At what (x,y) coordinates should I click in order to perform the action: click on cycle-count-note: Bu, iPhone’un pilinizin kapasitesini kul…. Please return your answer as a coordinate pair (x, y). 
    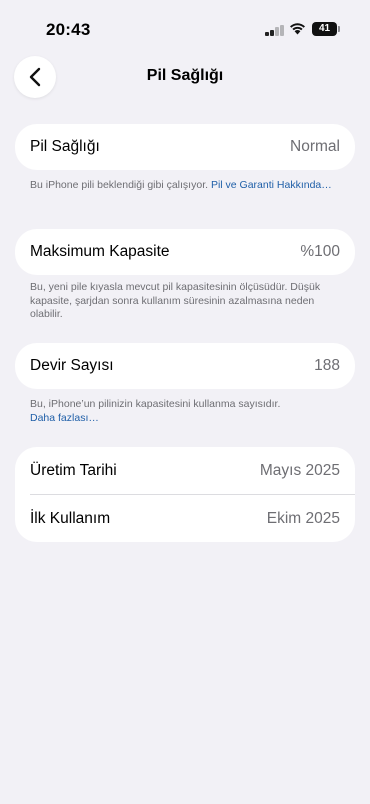
    Looking at the image, I should click on (155, 404).